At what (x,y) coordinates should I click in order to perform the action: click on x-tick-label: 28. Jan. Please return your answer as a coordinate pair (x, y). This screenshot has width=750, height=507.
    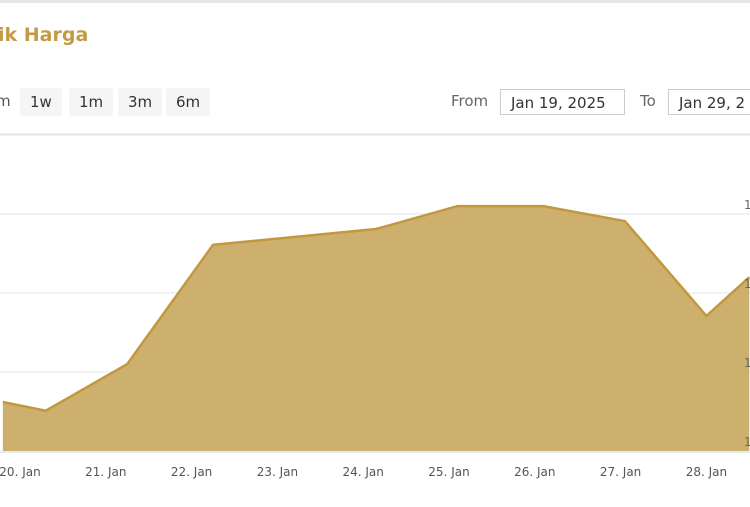
    Looking at the image, I should click on (706, 472).